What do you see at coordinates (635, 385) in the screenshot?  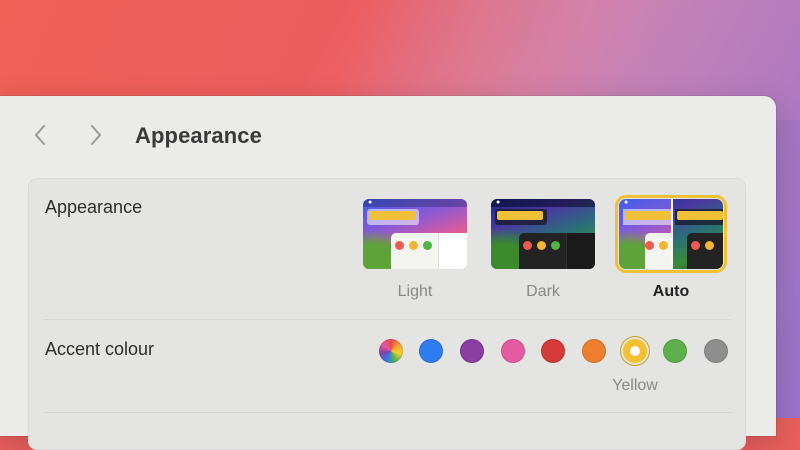 I see `accent-selected-caption: Yellow` at bounding box center [635, 385].